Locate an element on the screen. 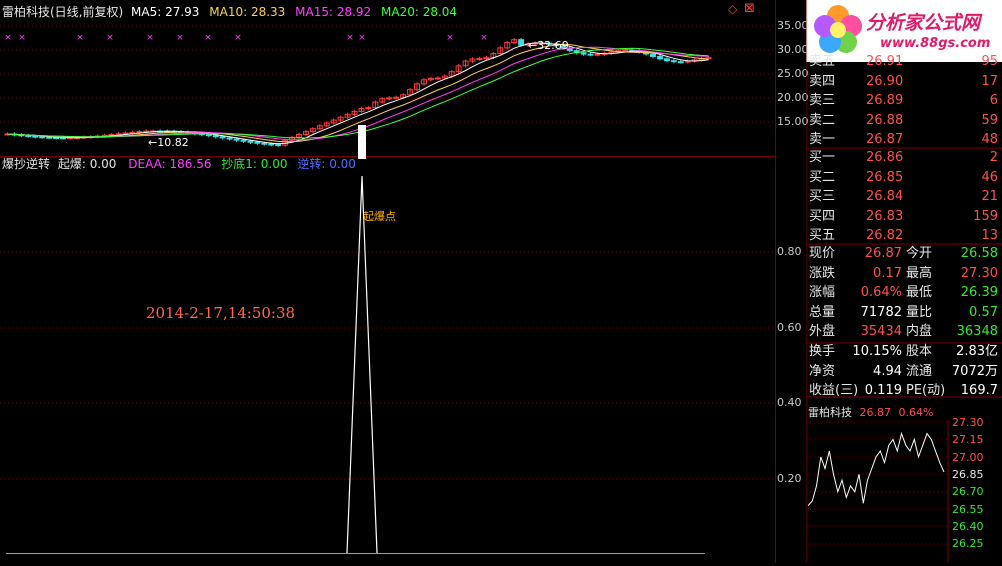 The width and height of the screenshot is (1002, 566). quote-label: 涨跌 is located at coordinates (822, 273).